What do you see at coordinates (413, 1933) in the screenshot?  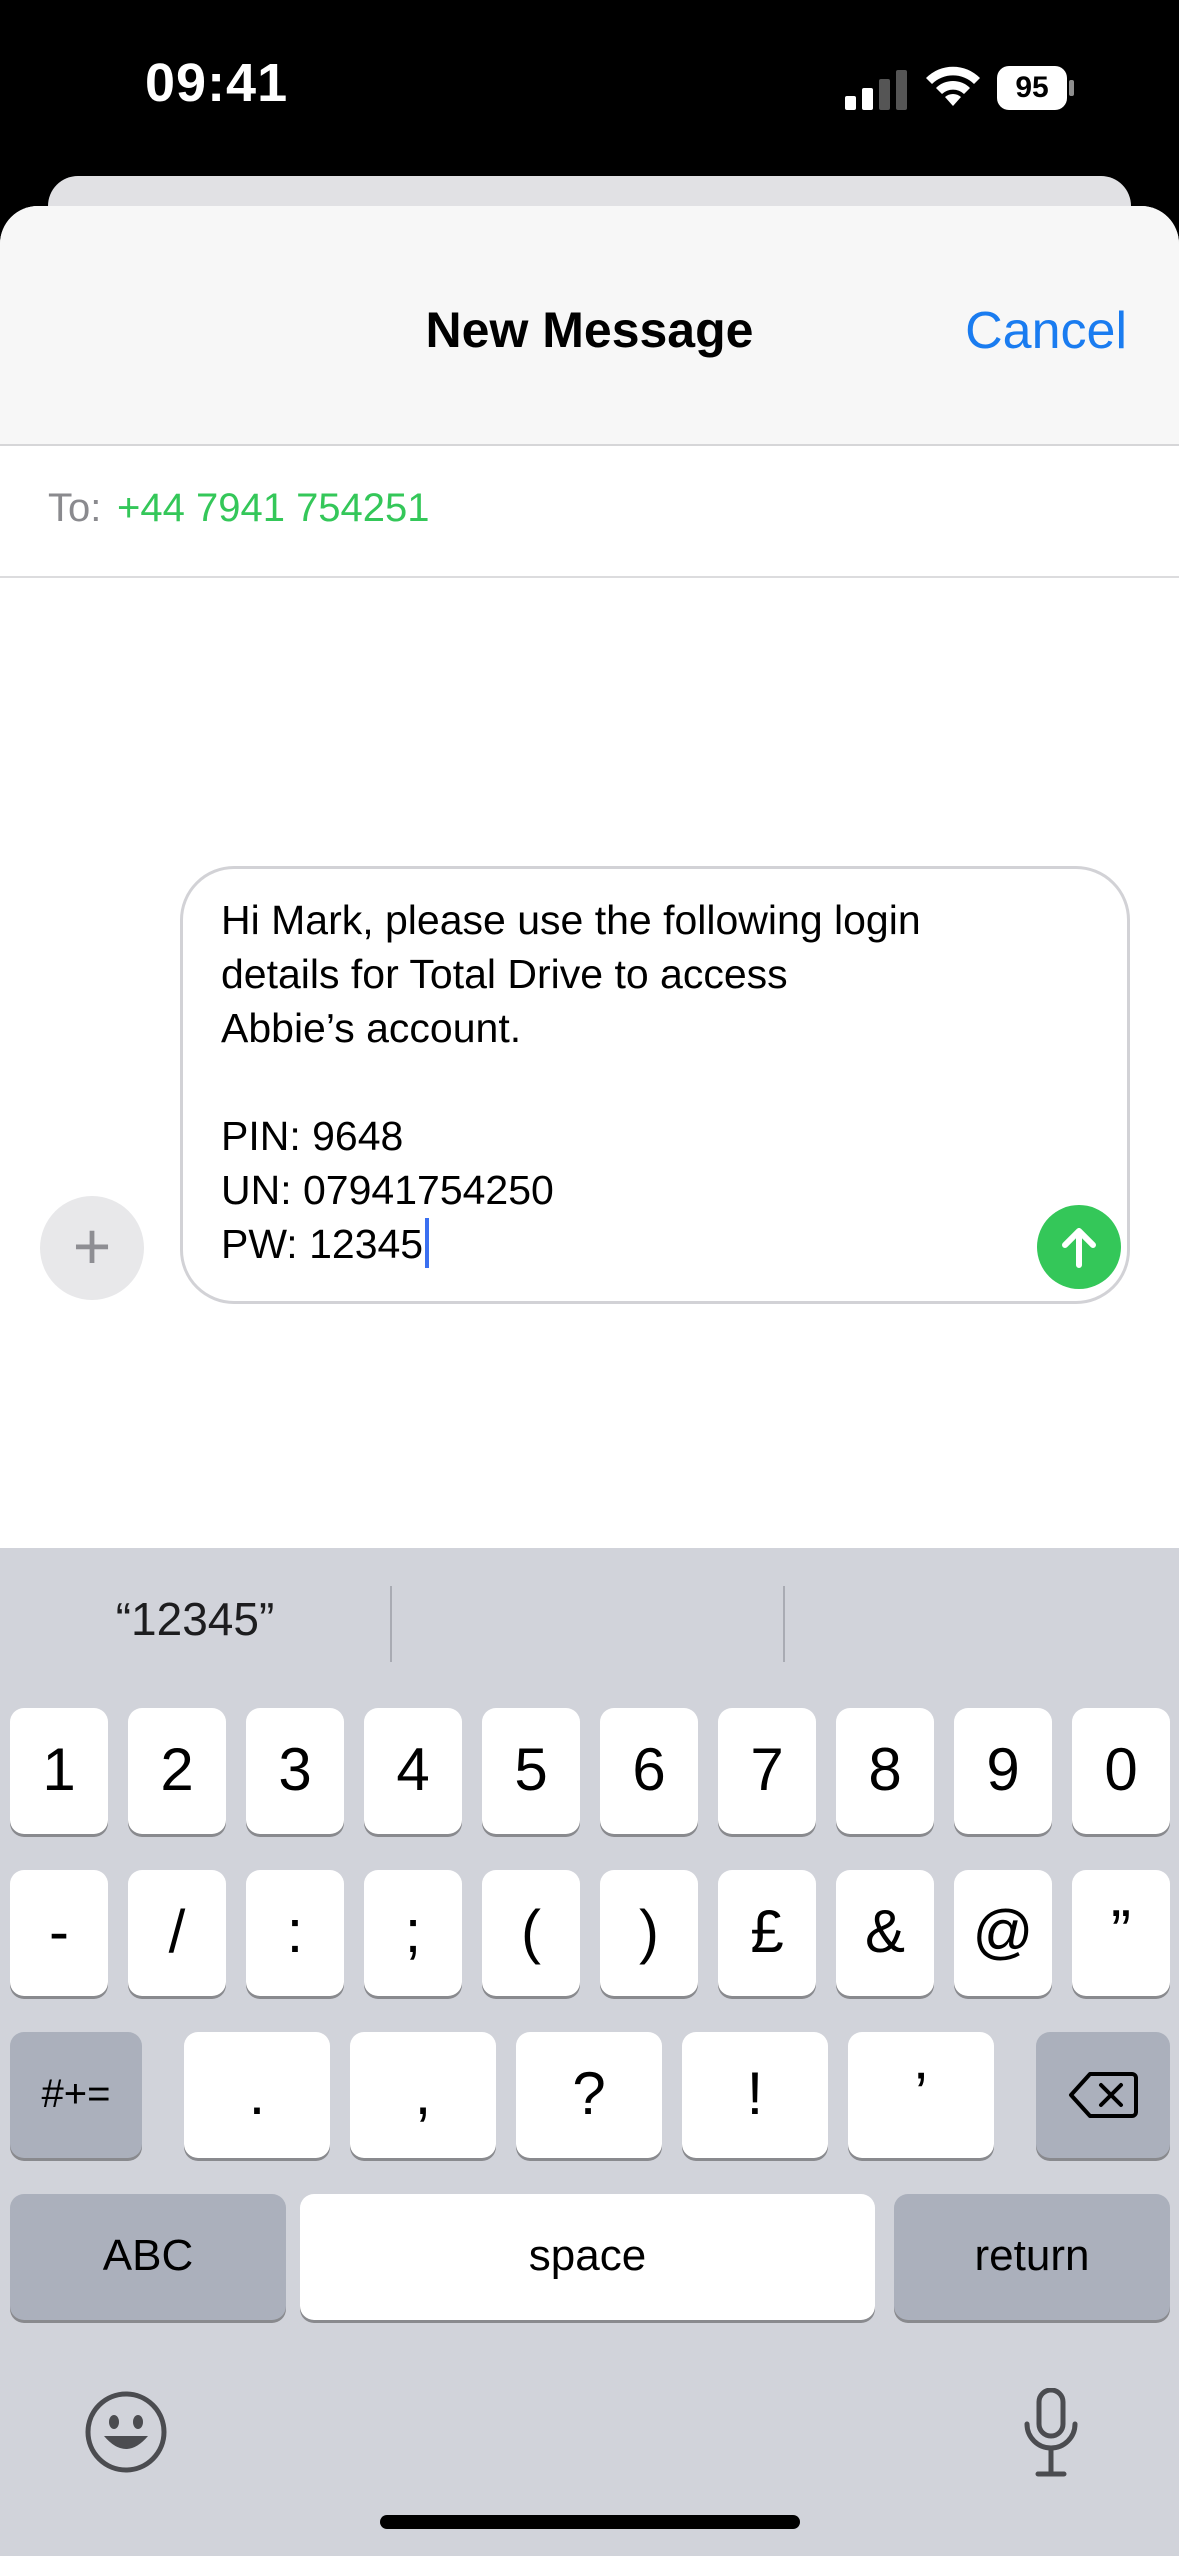 I see `key-semicolon: ;` at bounding box center [413, 1933].